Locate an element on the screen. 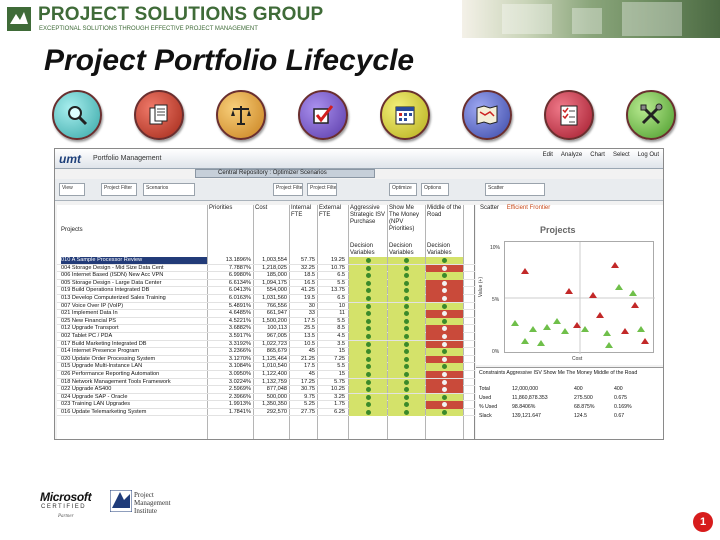  checklist-icon is located at coordinates (569, 115).